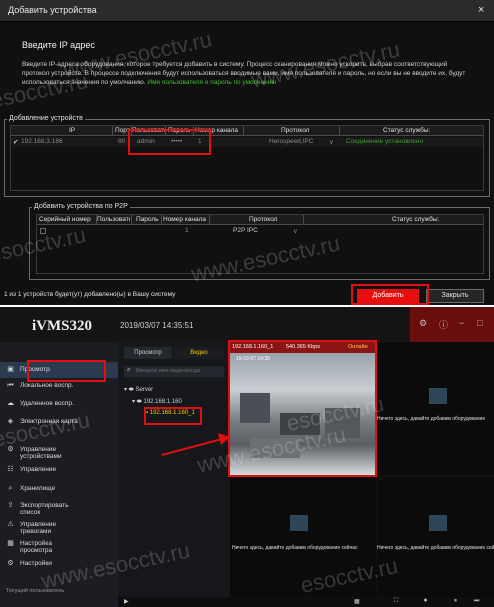 This screenshot has width=494, height=607. I want to click on sidebar-item-emap: ◈ Электронная карта, so click(59, 422).